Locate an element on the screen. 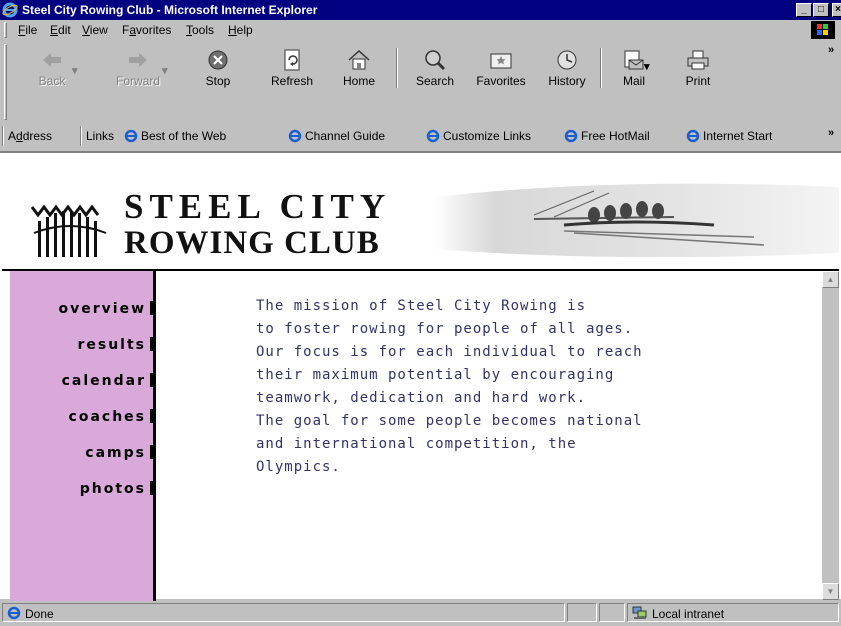 The width and height of the screenshot is (841, 626). mission-line: Olympics. is located at coordinates (298, 467).